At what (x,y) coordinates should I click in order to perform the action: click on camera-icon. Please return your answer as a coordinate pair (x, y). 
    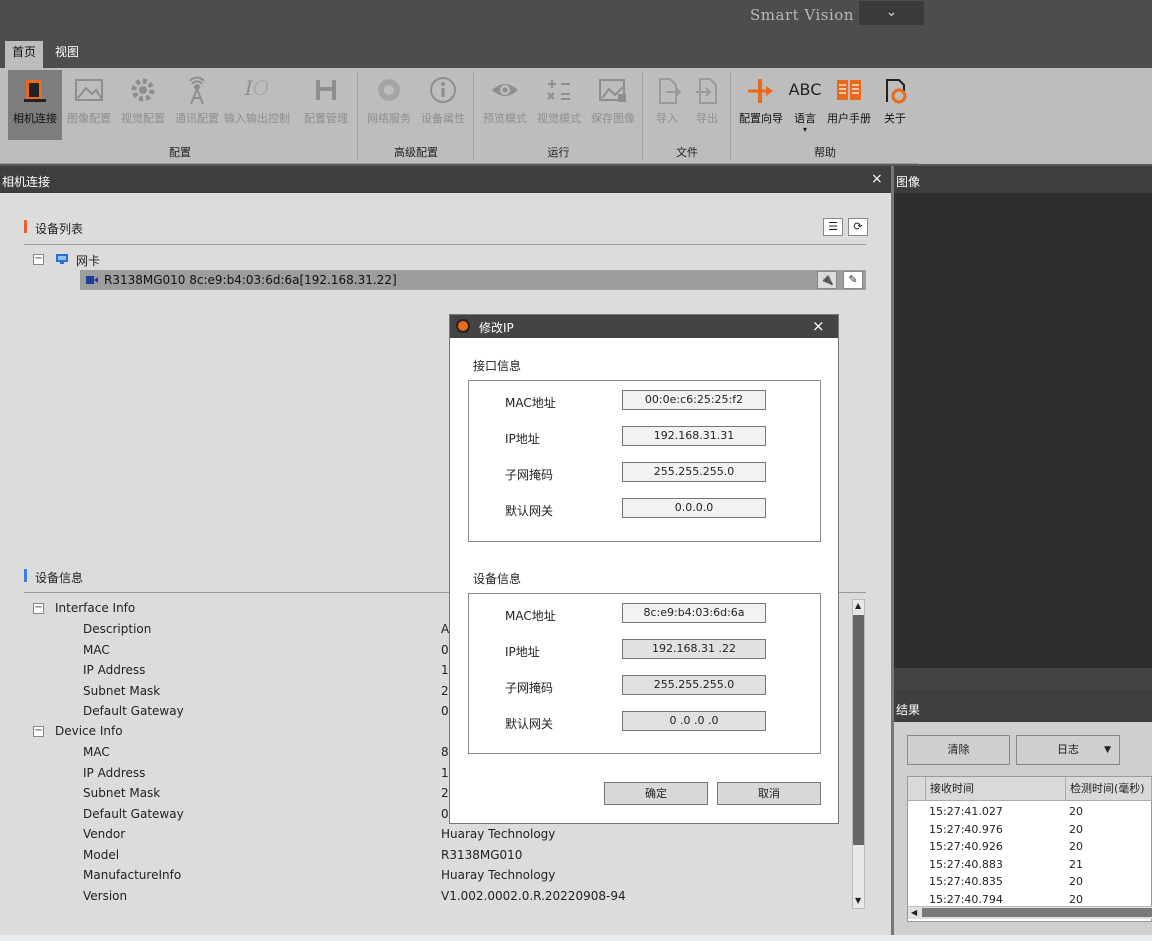
    Looking at the image, I should click on (92, 281).